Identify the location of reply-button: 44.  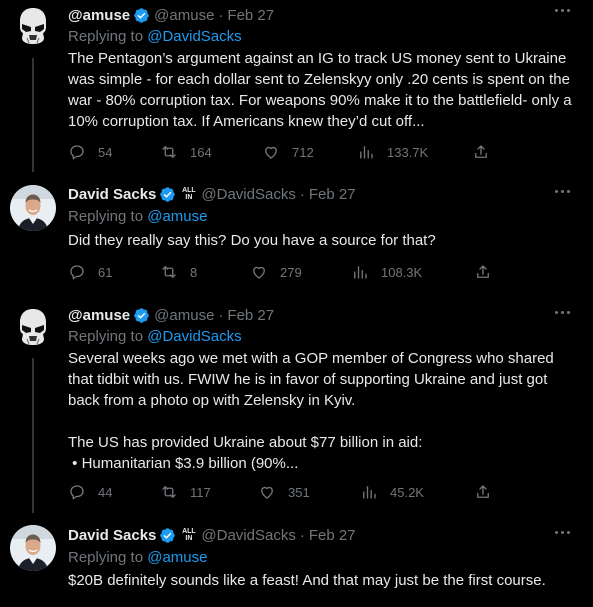
(90, 492).